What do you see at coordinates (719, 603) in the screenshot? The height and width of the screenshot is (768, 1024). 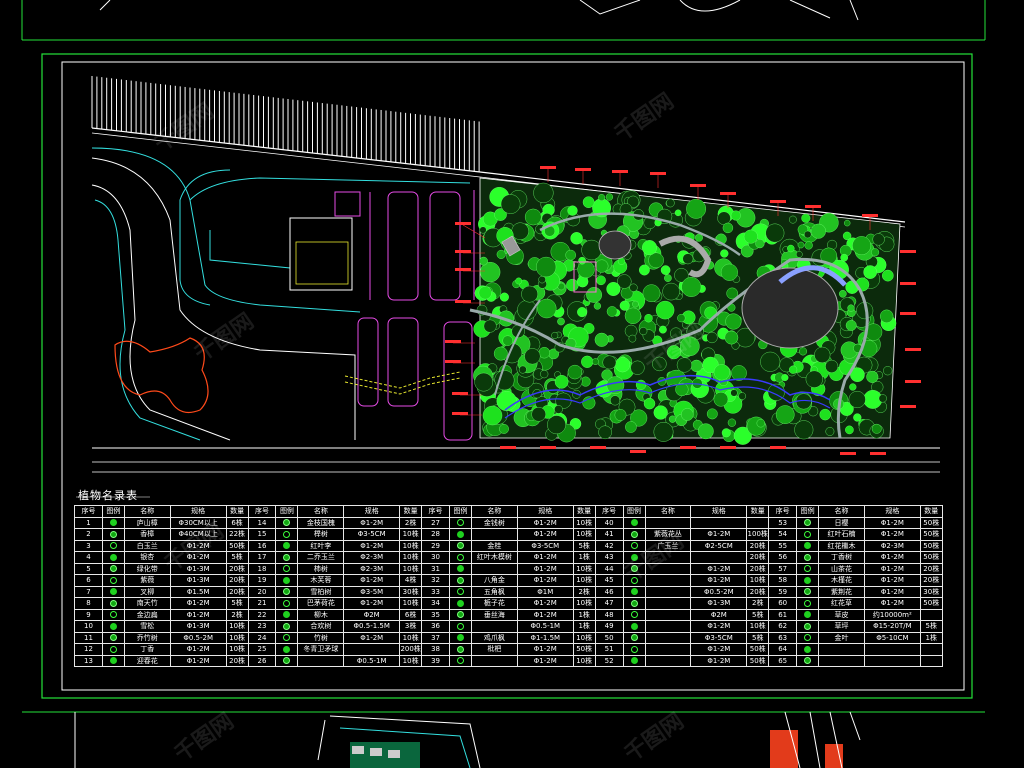 I see `cell-spec: Φ1-3M` at bounding box center [719, 603].